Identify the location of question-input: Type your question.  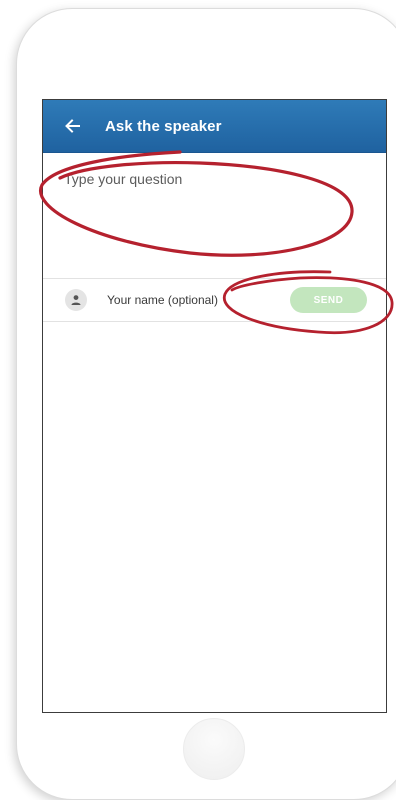
(214, 216).